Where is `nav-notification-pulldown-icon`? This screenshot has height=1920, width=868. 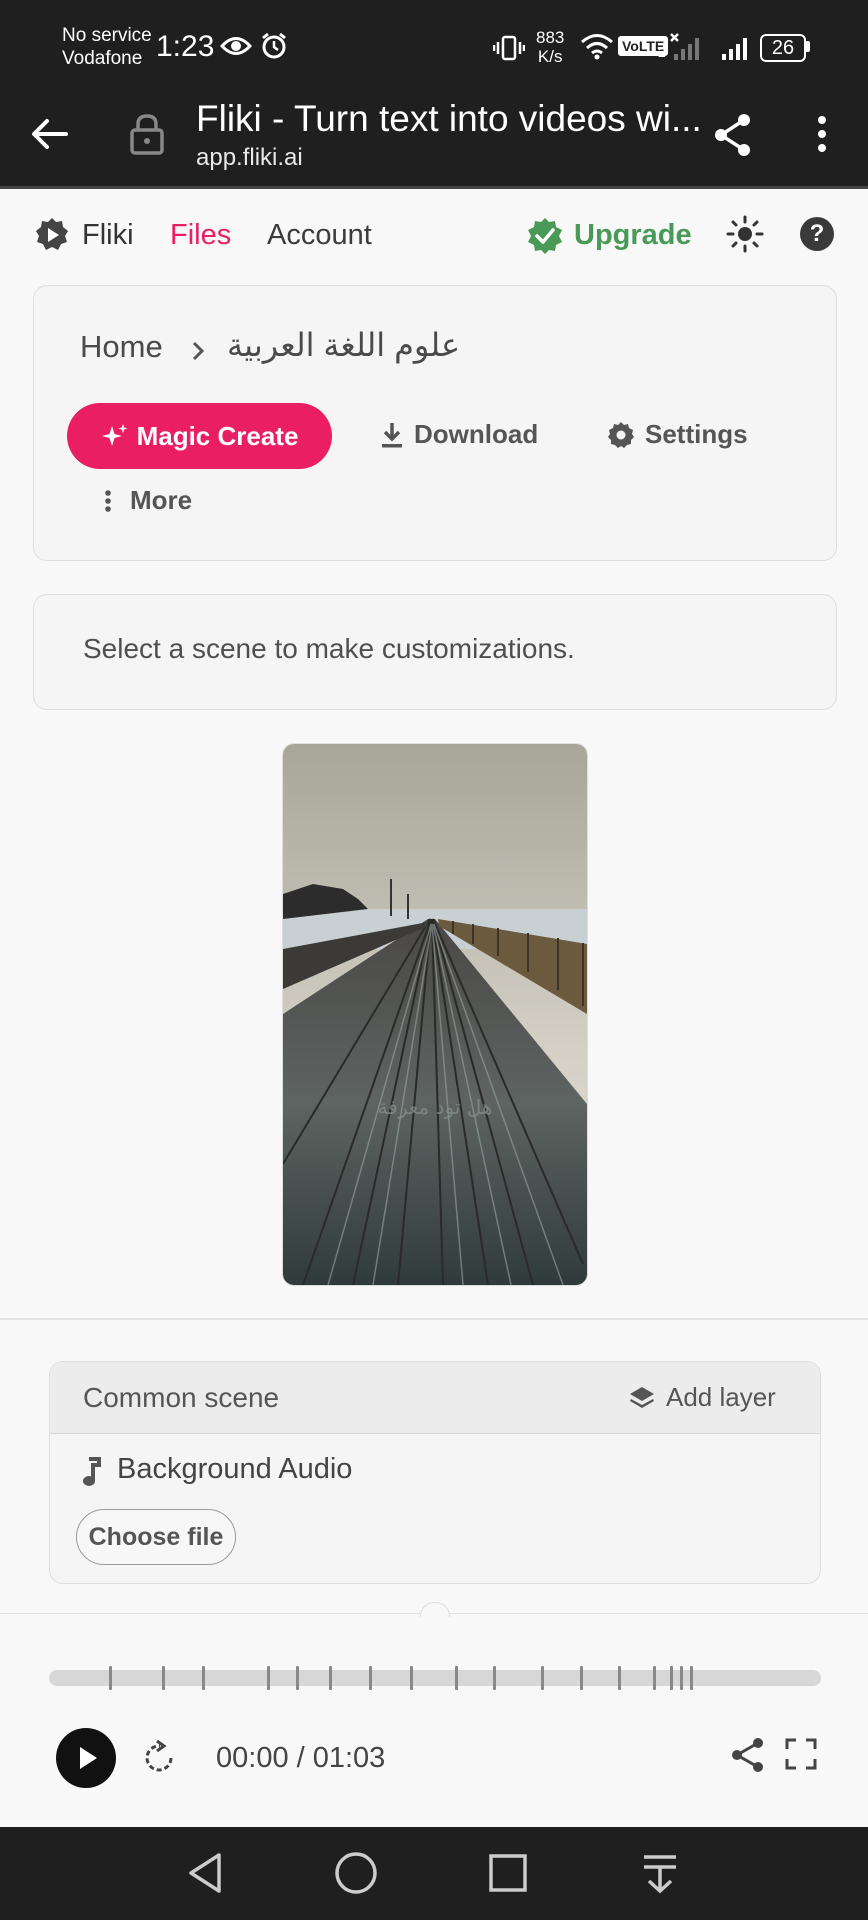 nav-notification-pulldown-icon is located at coordinates (660, 1874).